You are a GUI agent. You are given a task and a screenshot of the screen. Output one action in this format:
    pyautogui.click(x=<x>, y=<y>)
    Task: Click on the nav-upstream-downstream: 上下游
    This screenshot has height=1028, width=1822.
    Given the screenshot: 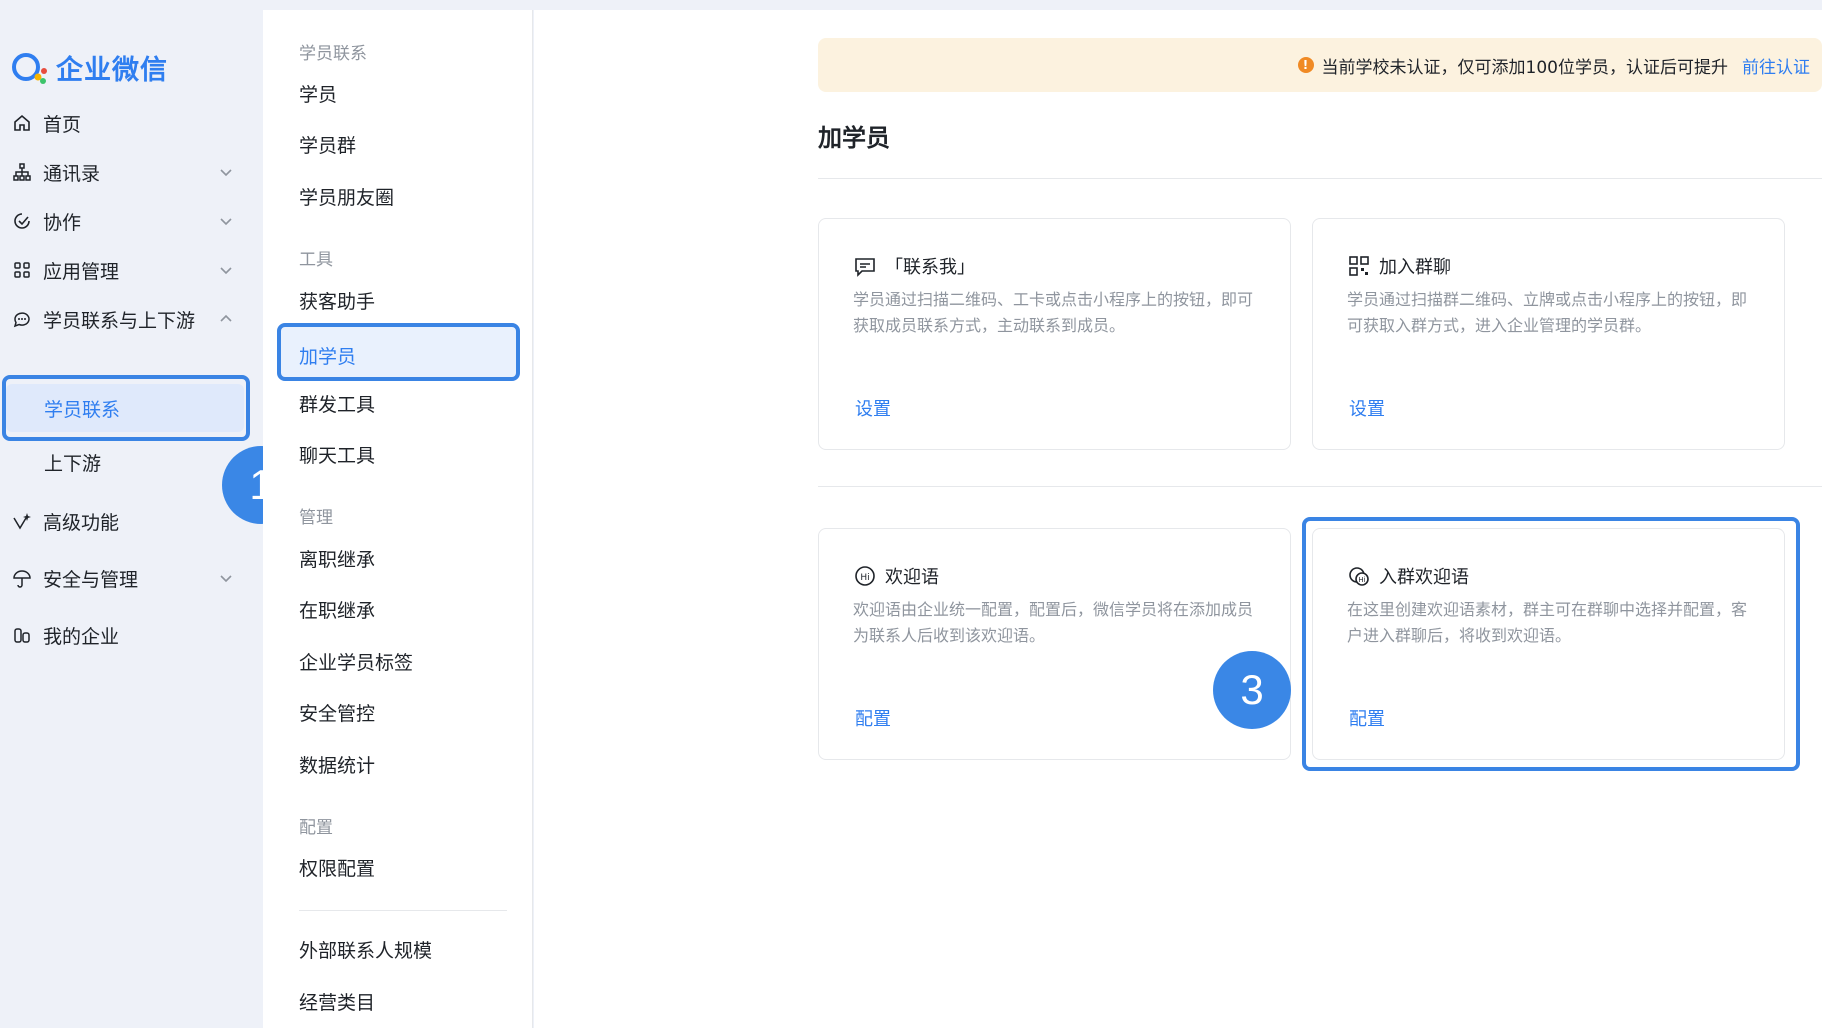 What is the action you would take?
    pyautogui.click(x=125, y=462)
    